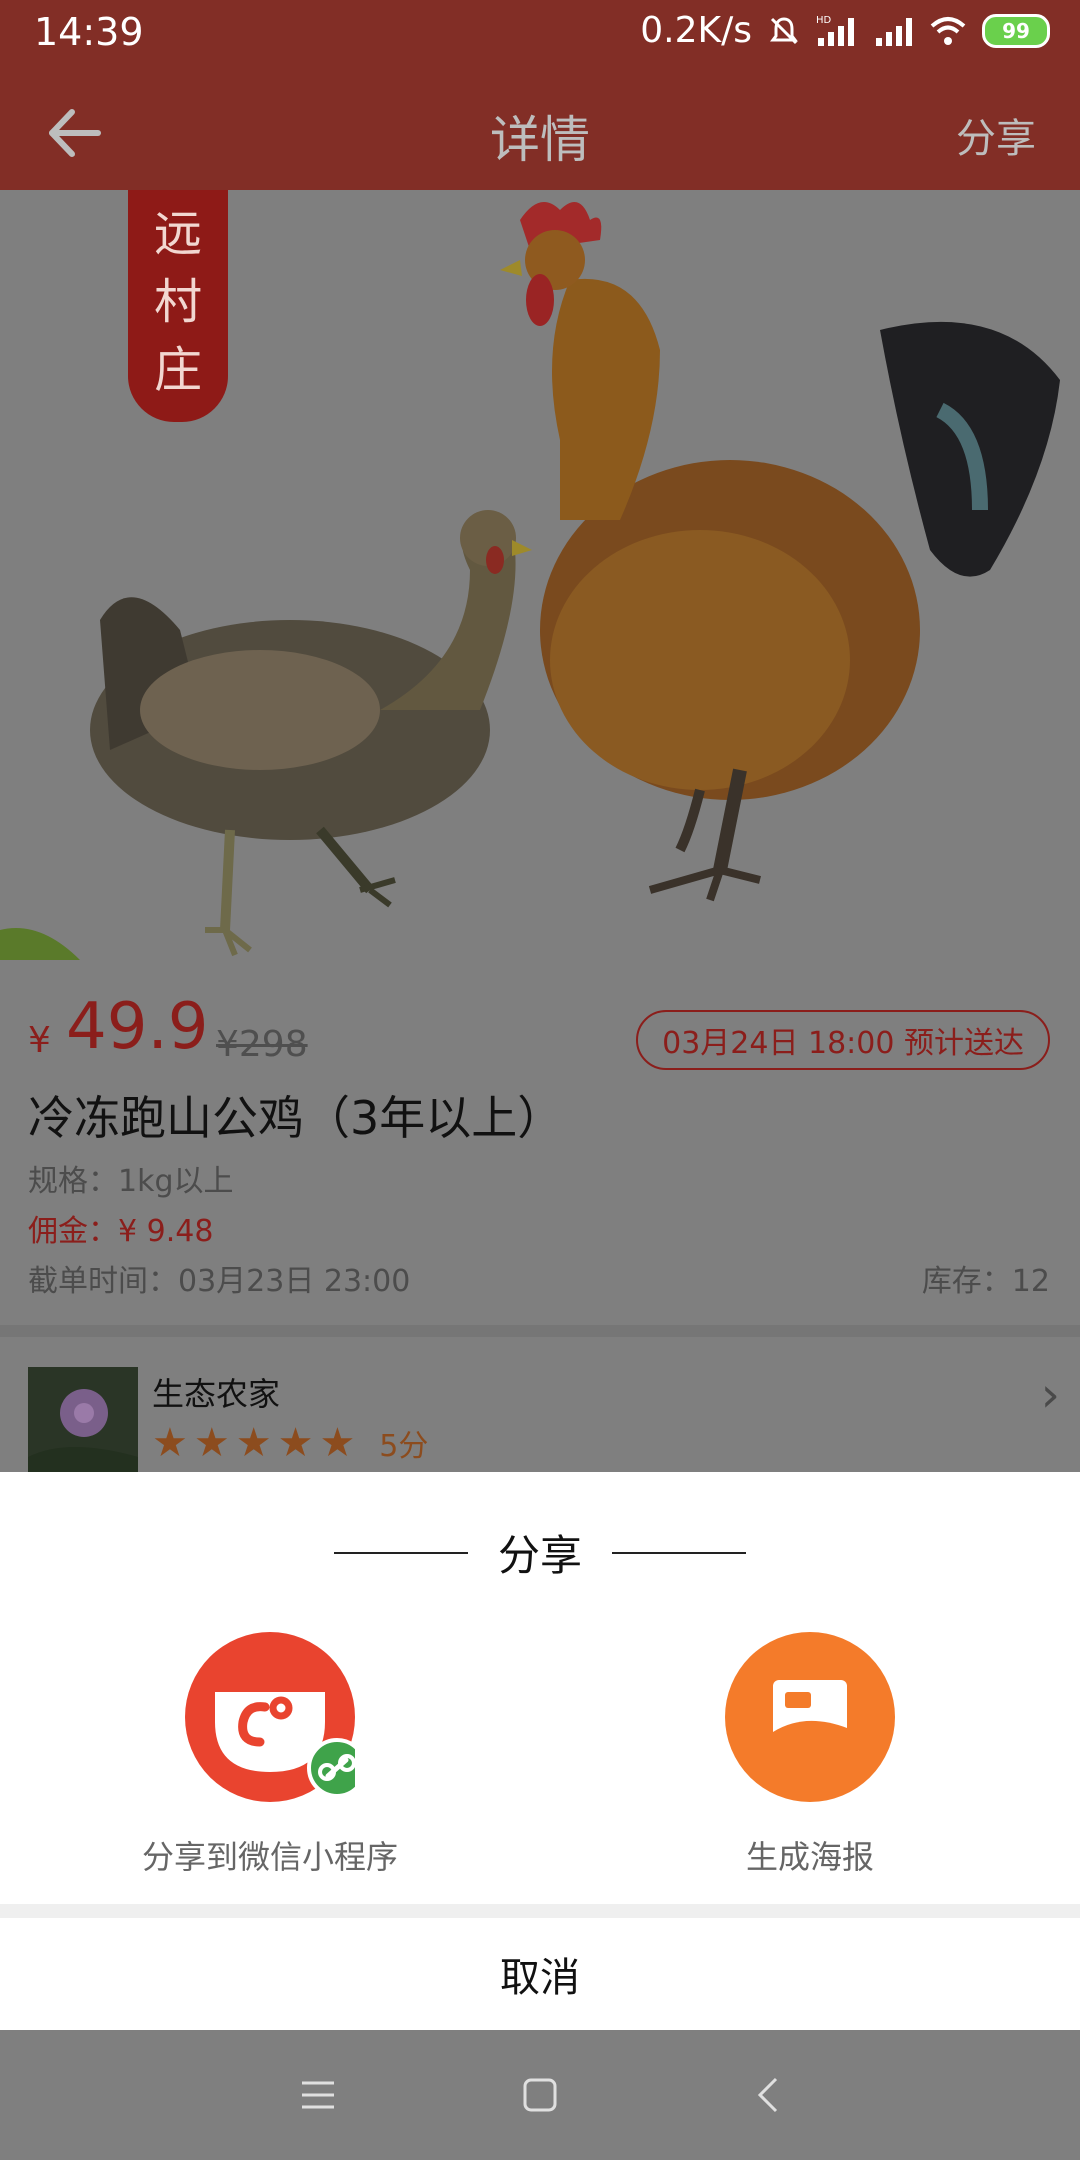 This screenshot has height=2160, width=1080. I want to click on seller-name: 生态农家, so click(216, 1394).